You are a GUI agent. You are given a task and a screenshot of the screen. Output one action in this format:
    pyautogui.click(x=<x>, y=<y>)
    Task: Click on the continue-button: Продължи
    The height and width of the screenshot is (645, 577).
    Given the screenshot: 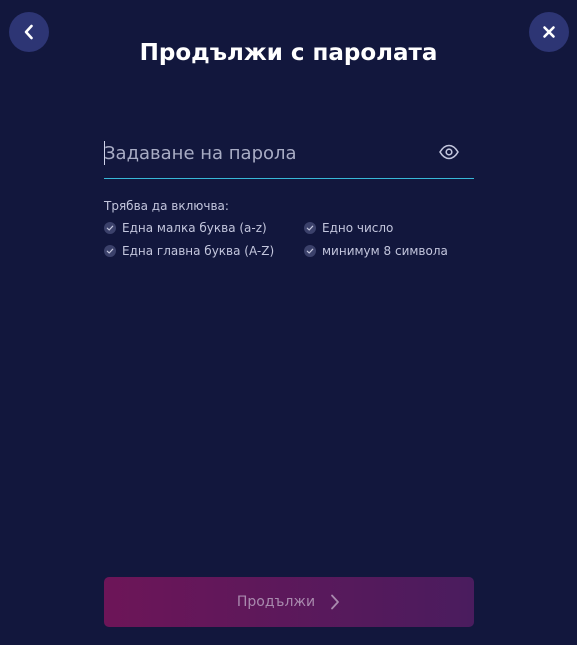 What is the action you would take?
    pyautogui.click(x=289, y=602)
    